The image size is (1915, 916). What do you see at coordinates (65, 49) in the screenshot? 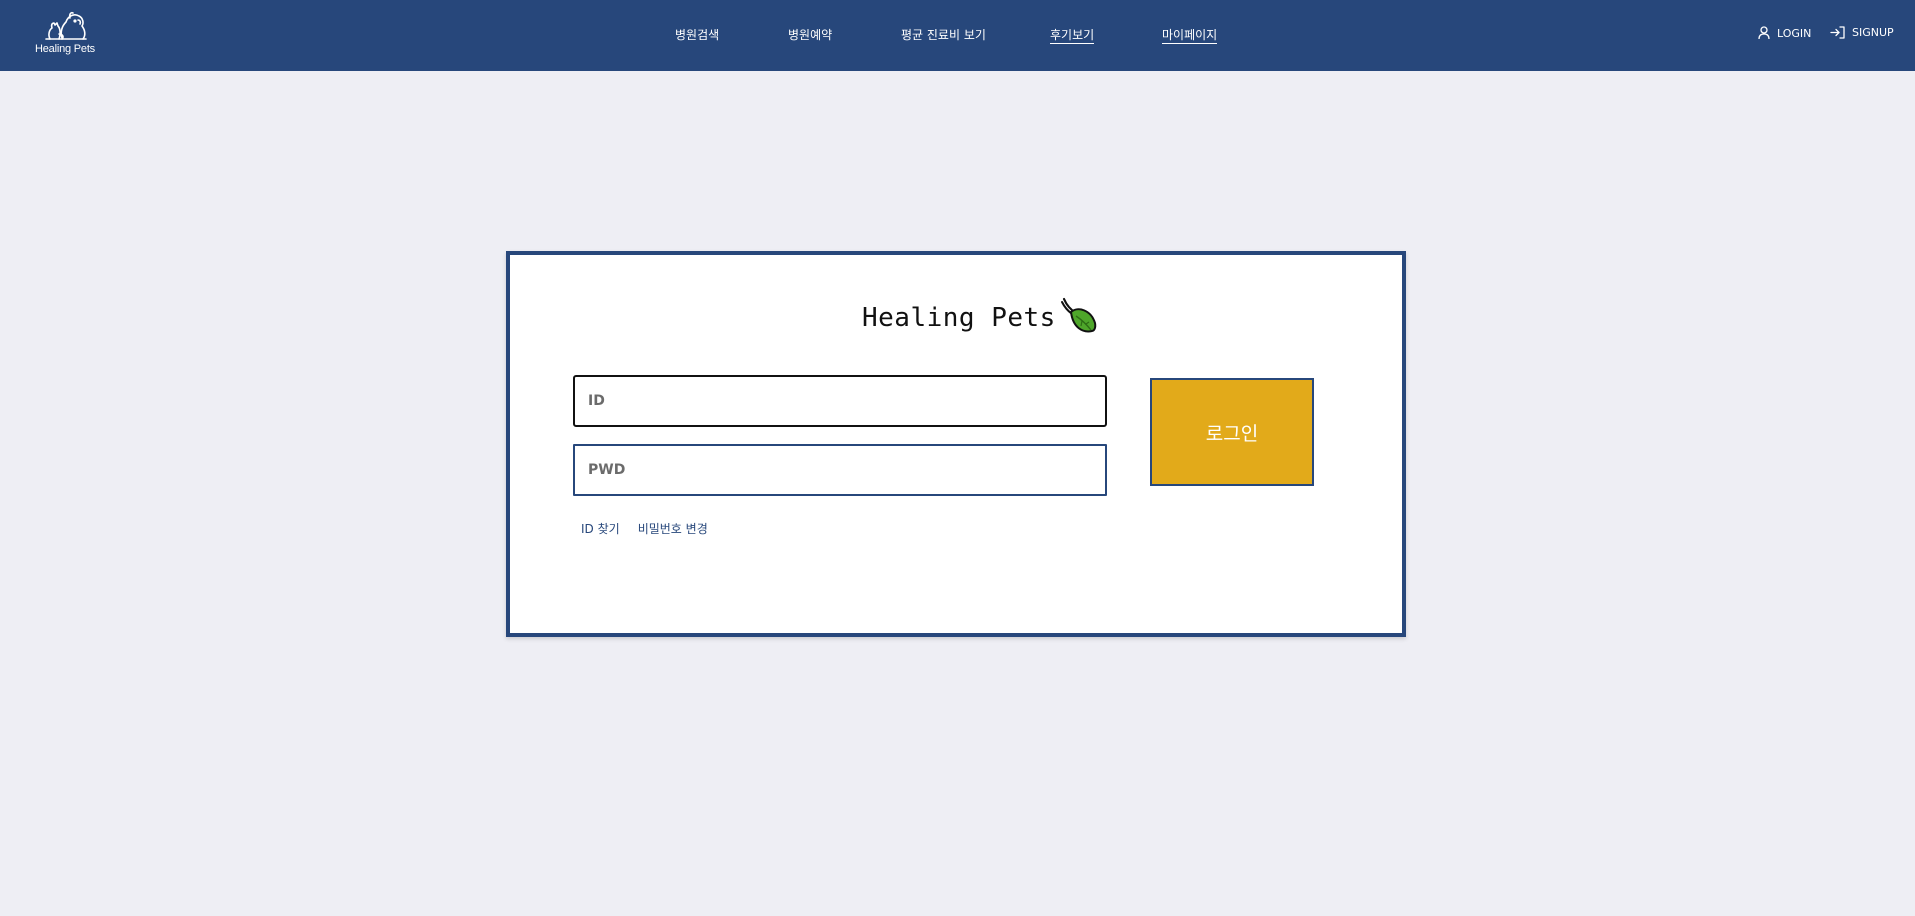
I see `logo-text: Healing Pets` at bounding box center [65, 49].